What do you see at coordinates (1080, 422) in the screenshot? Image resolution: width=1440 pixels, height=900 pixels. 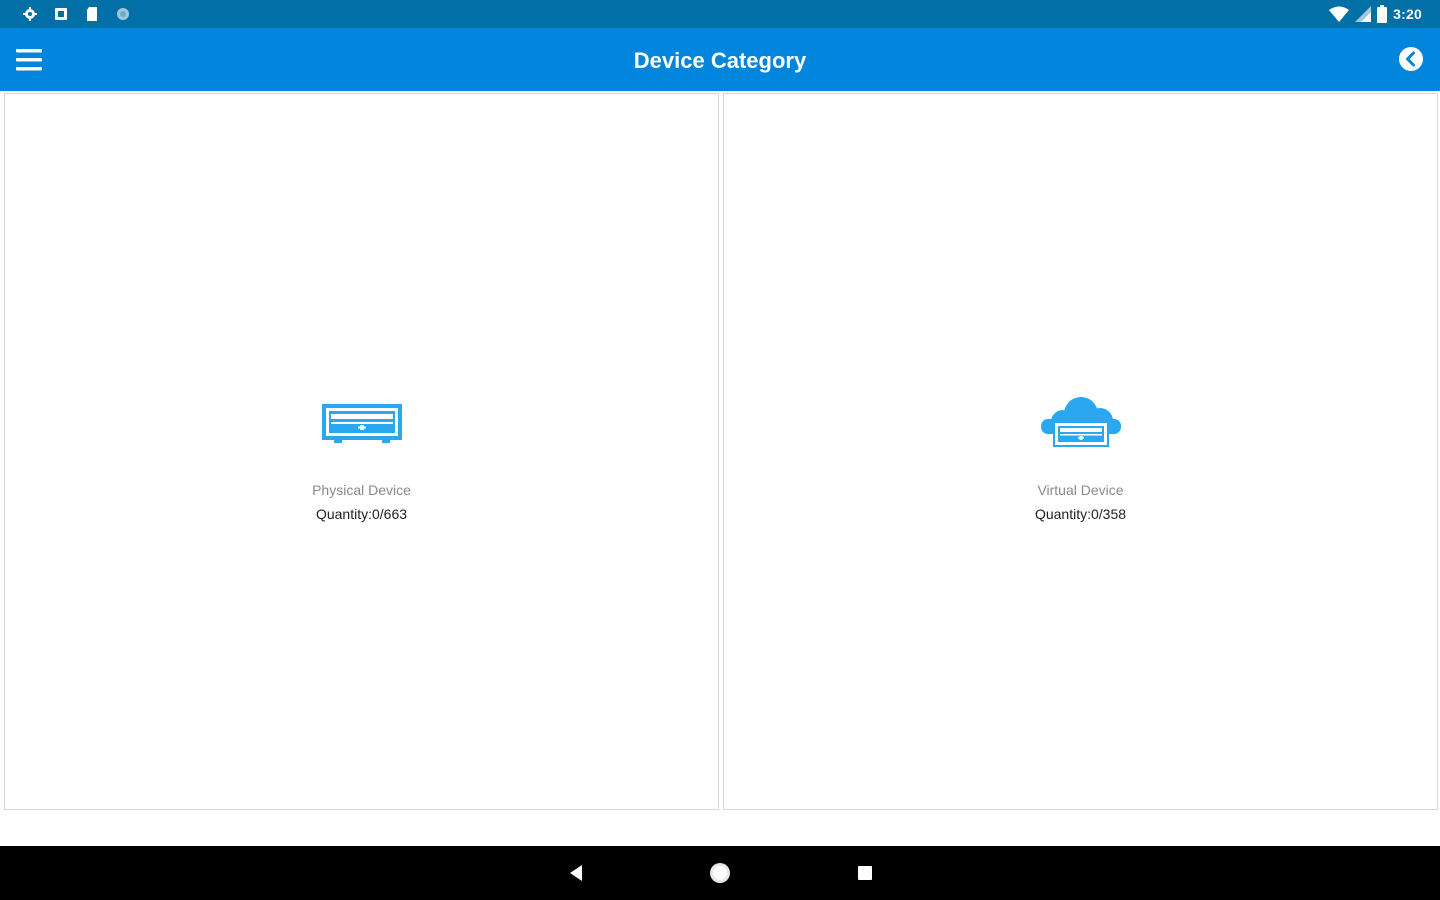 I see `virtual-device-icon` at bounding box center [1080, 422].